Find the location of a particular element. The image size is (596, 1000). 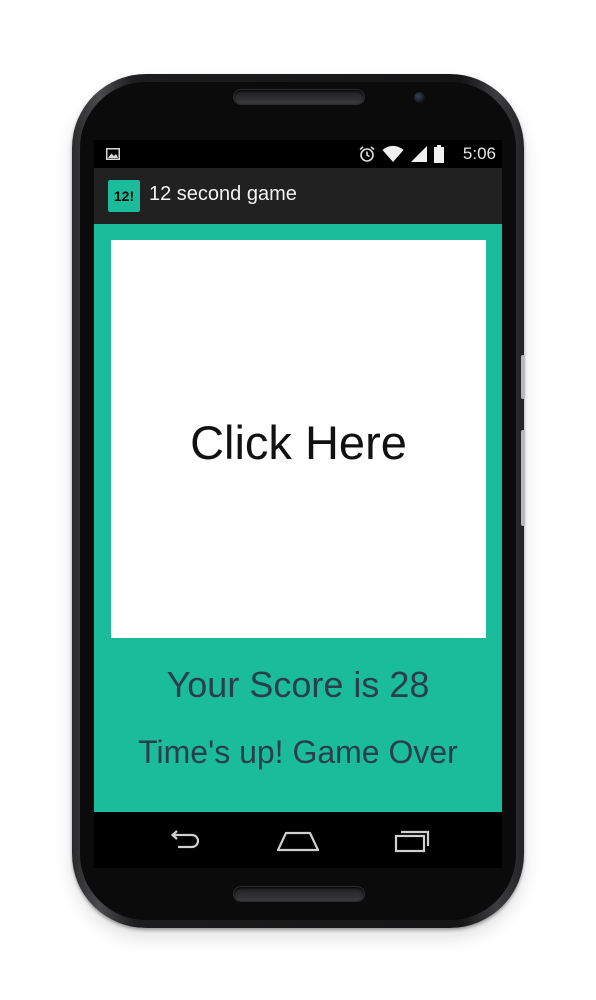

signal-icon is located at coordinates (419, 154).